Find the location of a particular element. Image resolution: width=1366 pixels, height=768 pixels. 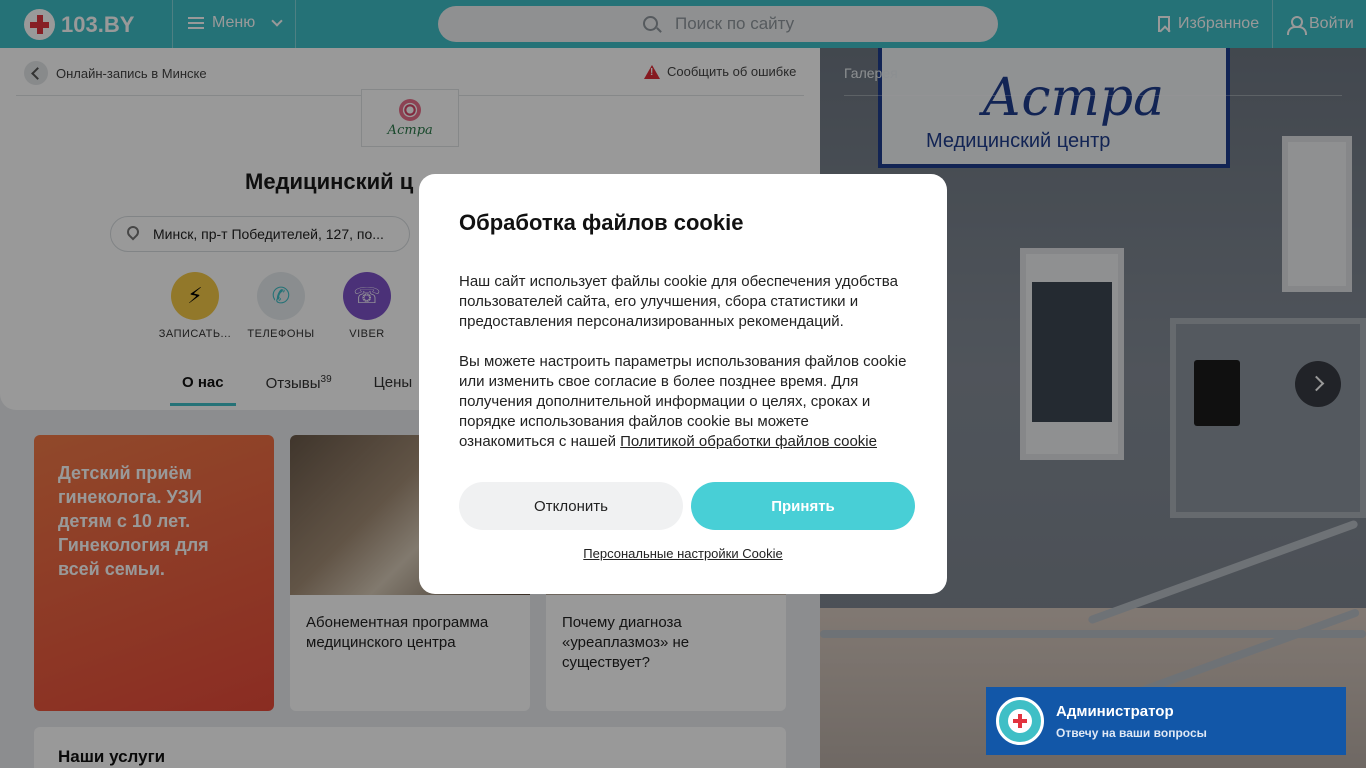

avatar is located at coordinates (1020, 721).